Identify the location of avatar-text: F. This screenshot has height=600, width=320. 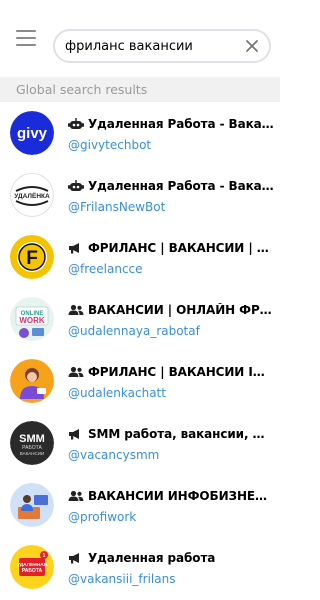
(32, 258).